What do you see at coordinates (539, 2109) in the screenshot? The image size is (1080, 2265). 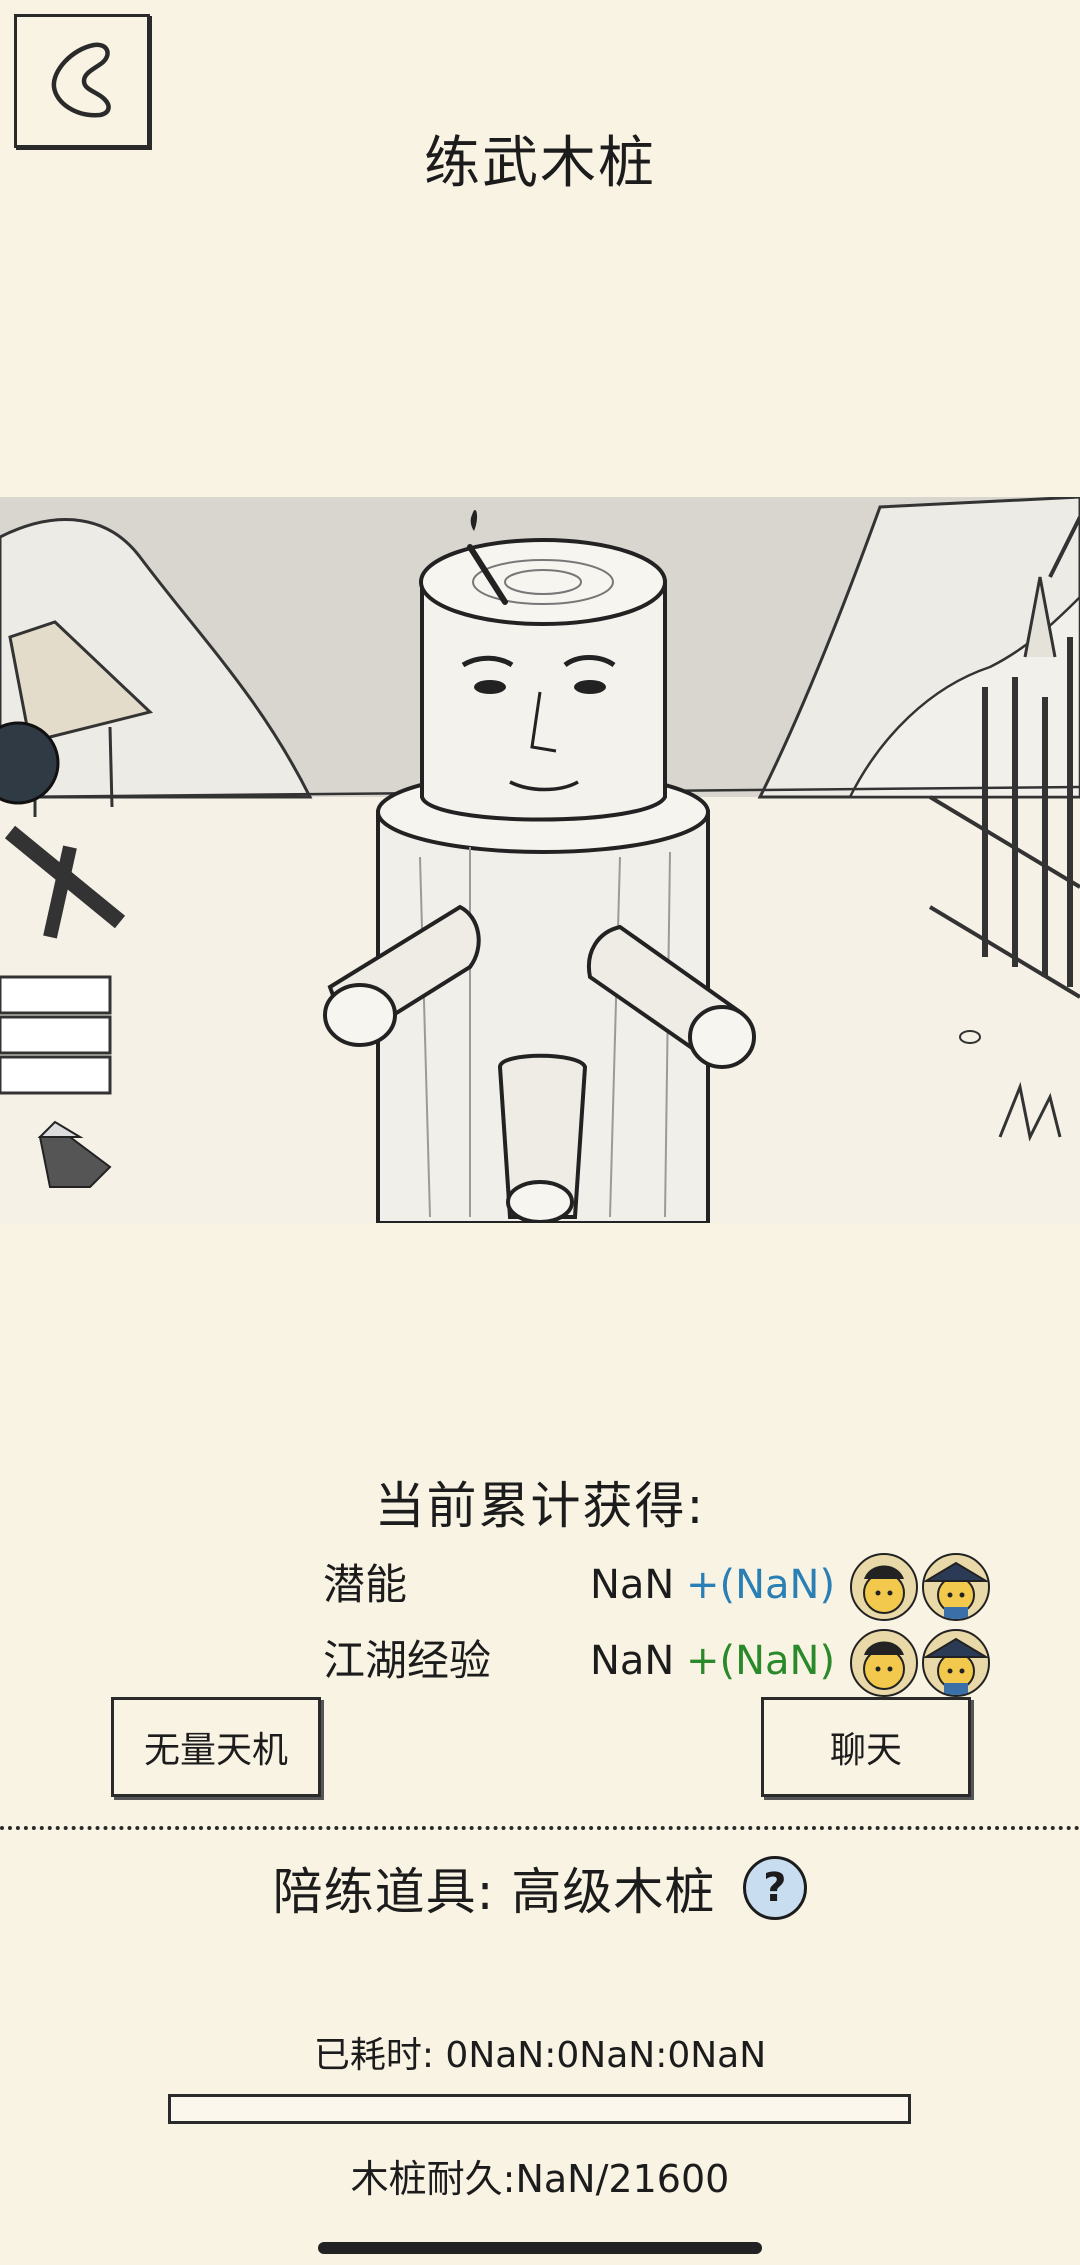 I see `durability-progress-bar` at bounding box center [539, 2109].